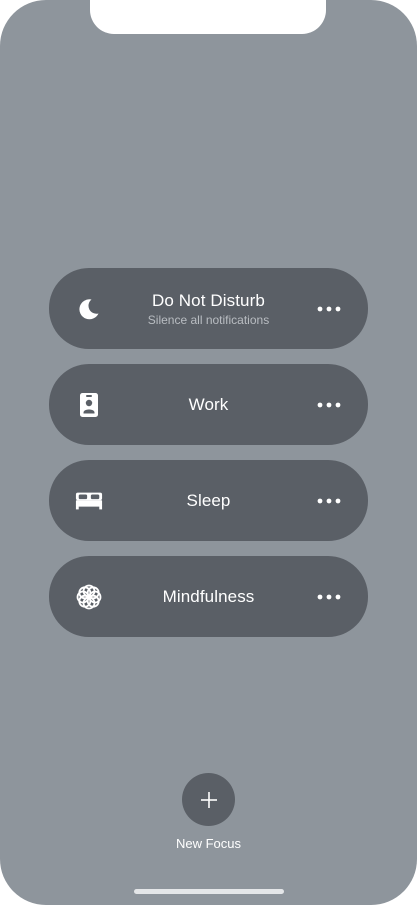 The height and width of the screenshot is (905, 417). I want to click on focus-row-do-not-disturb: Do Not Disturb Silence all notifications, so click(208, 308).